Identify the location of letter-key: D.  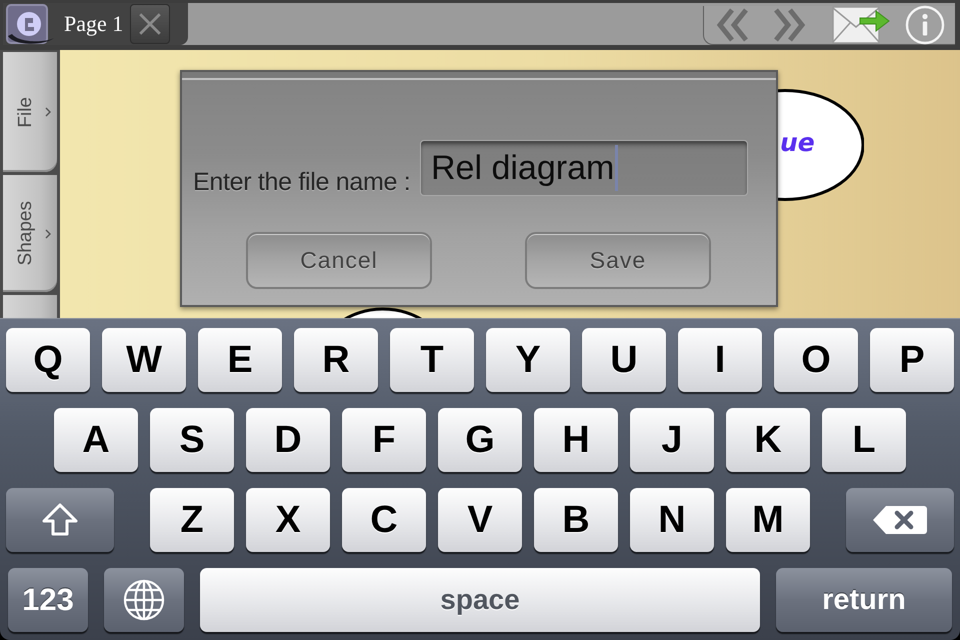
(288, 440).